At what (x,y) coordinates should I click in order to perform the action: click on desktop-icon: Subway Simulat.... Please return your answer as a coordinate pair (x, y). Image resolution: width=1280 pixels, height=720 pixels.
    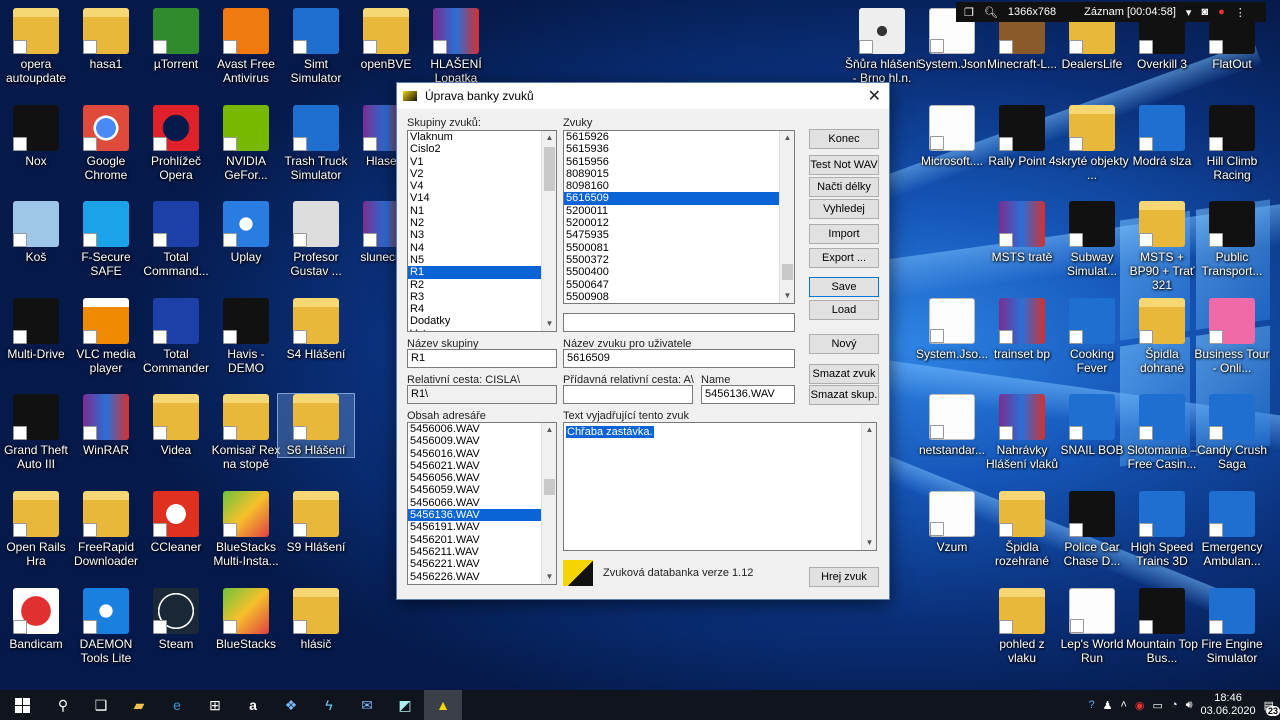
    Looking at the image, I should click on (1092, 239).